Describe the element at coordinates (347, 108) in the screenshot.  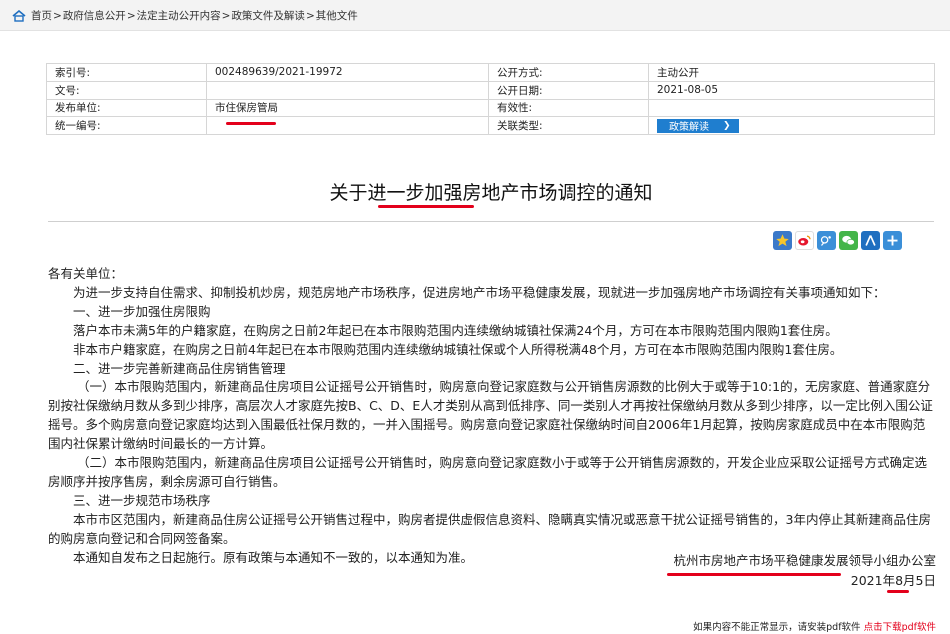
I see `meta-value: 市住保房管局` at that location.